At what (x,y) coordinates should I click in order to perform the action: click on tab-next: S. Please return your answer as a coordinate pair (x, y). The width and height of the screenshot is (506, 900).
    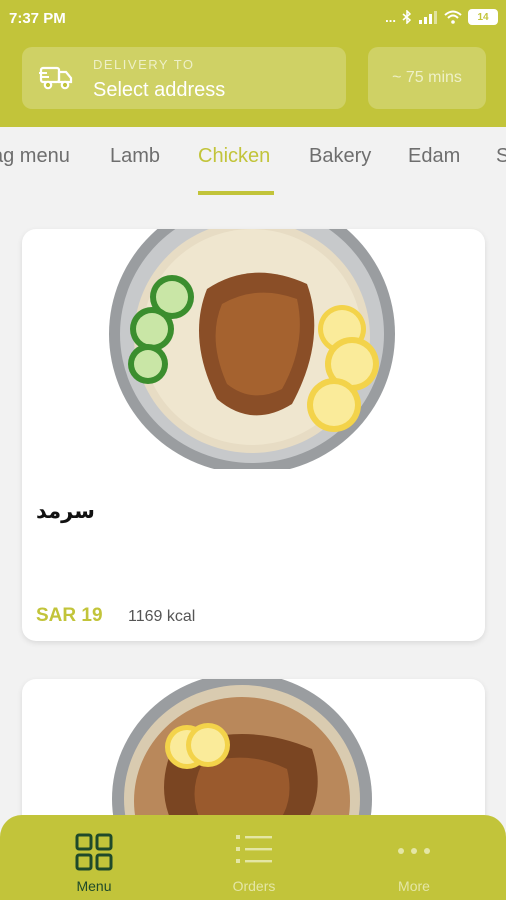
    Looking at the image, I should click on (501, 156).